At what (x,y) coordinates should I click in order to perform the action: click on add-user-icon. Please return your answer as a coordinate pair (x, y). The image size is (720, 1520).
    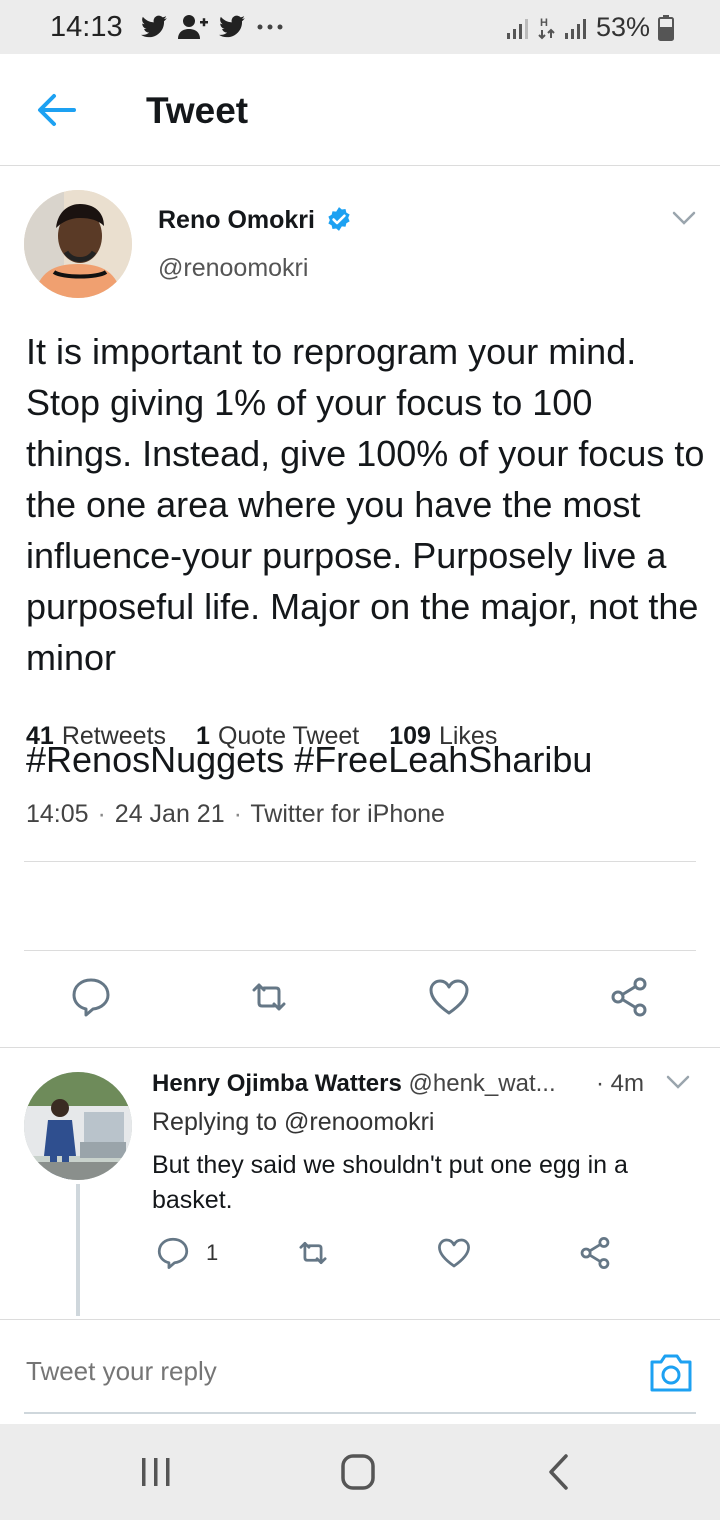
    Looking at the image, I should click on (193, 27).